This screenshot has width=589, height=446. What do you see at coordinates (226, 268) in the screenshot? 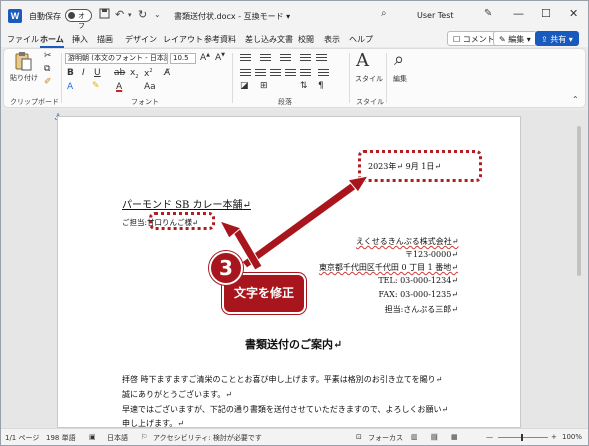
I see `step-number-badge: 3` at bounding box center [226, 268].